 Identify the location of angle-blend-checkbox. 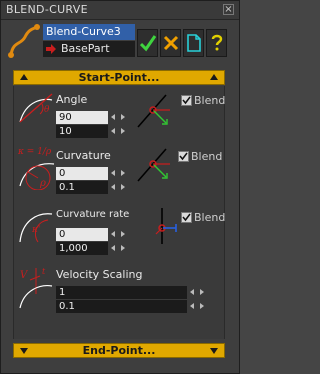
(186, 100).